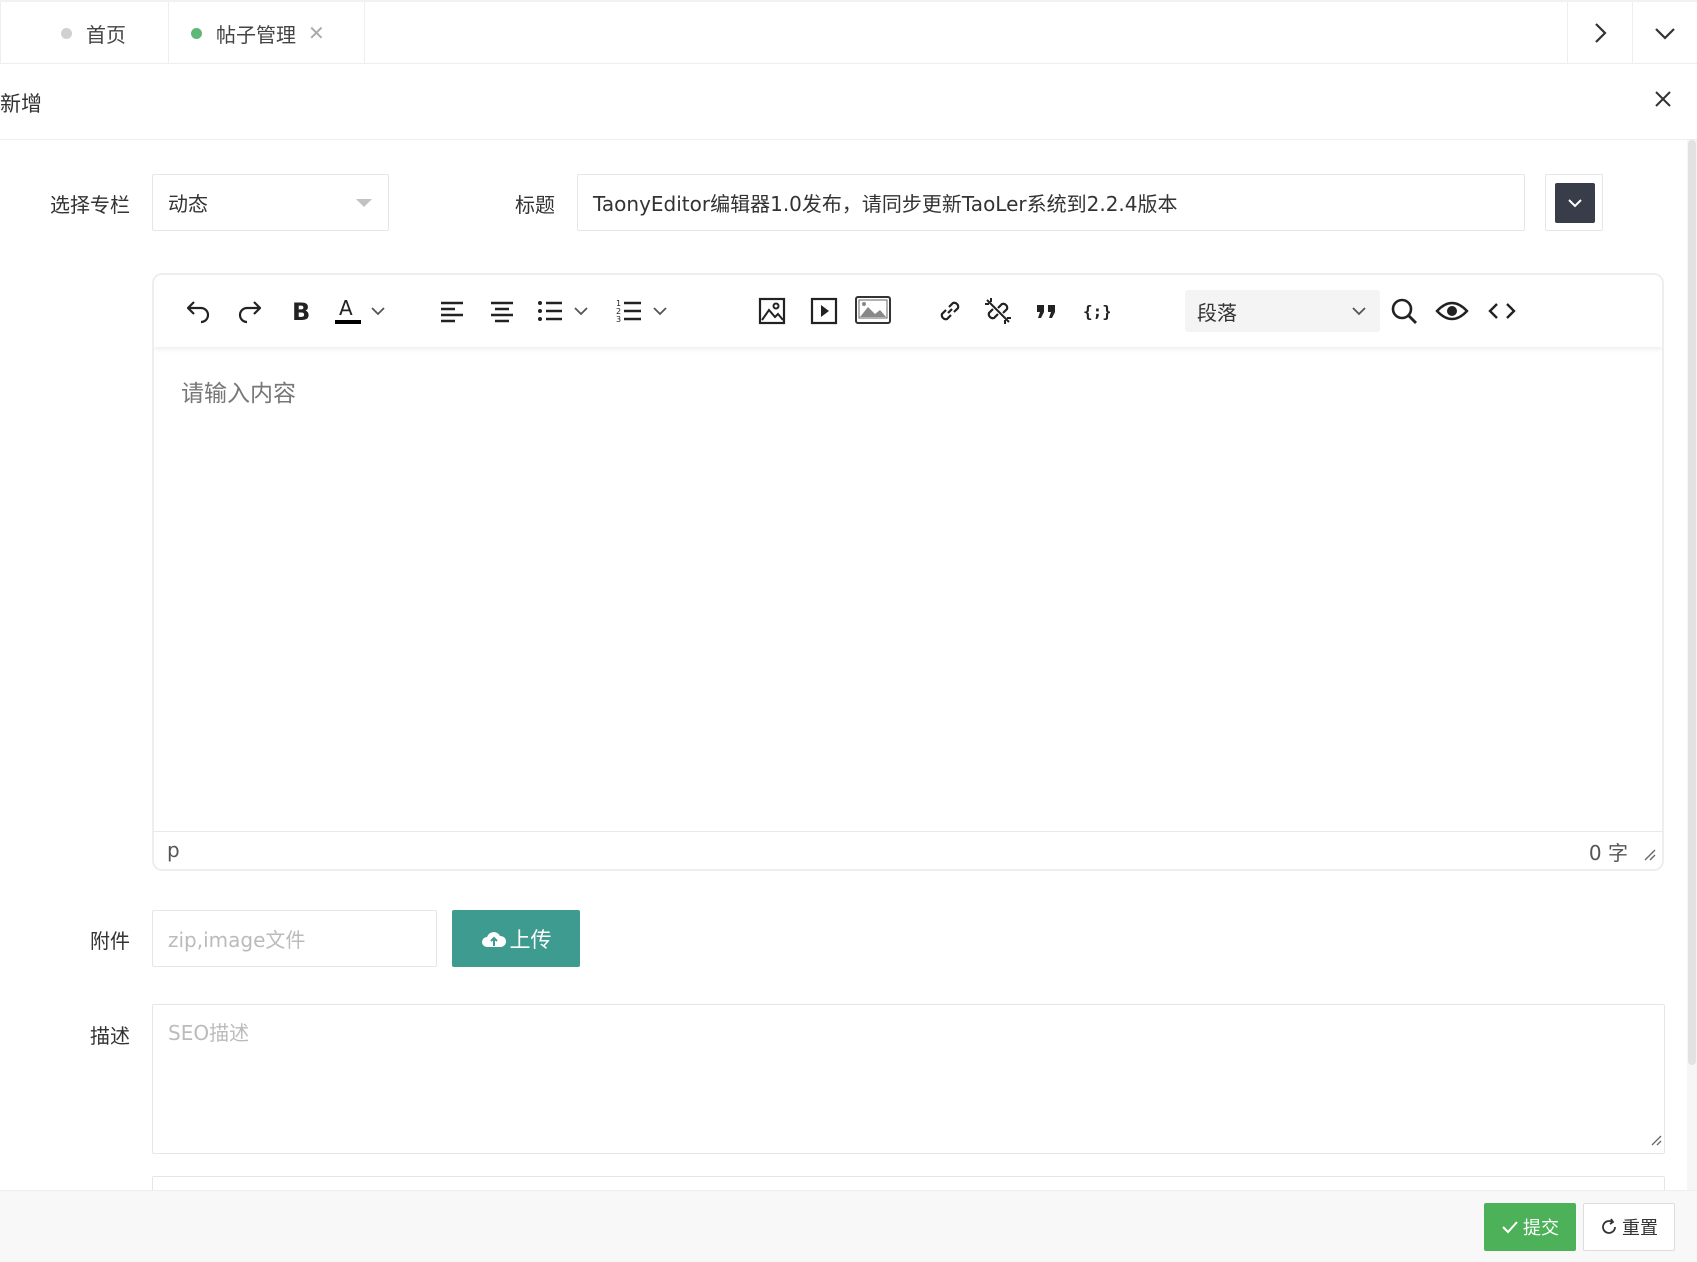 The width and height of the screenshot is (1697, 1262). Describe the element at coordinates (618, 319) in the screenshot. I see `svg-text: 3` at that location.